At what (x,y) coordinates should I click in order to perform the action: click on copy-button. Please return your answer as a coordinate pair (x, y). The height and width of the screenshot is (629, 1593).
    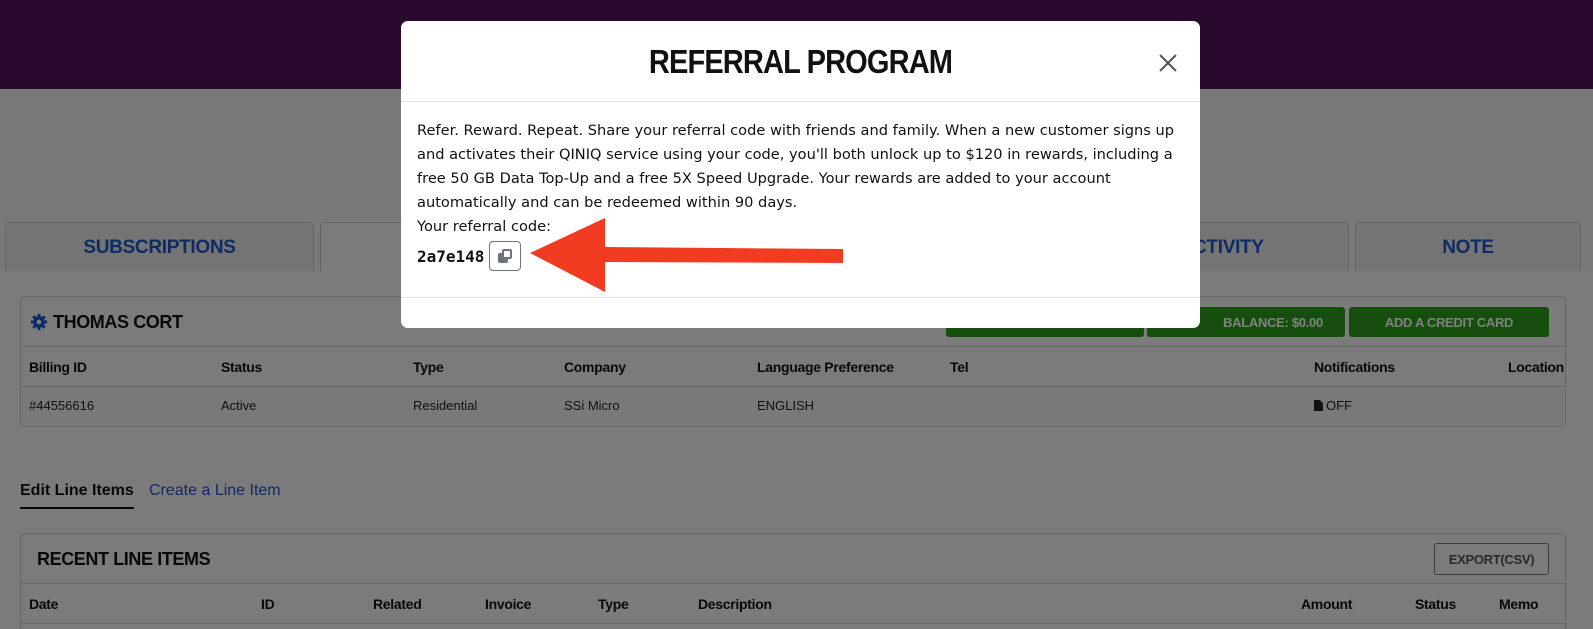
    Looking at the image, I should click on (505, 256).